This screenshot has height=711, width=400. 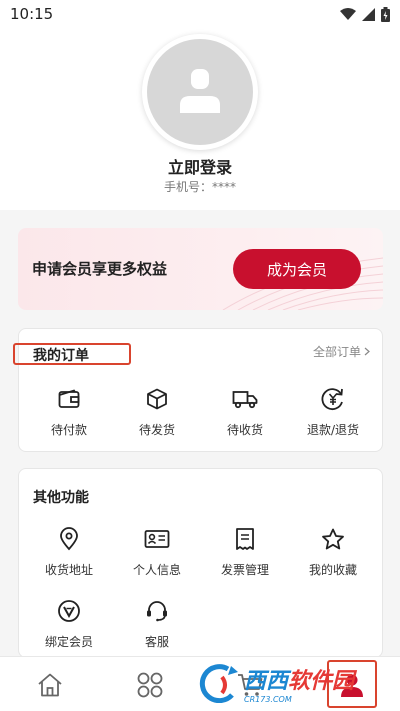 I want to click on watermark-sub: CR173.COM, so click(x=268, y=699).